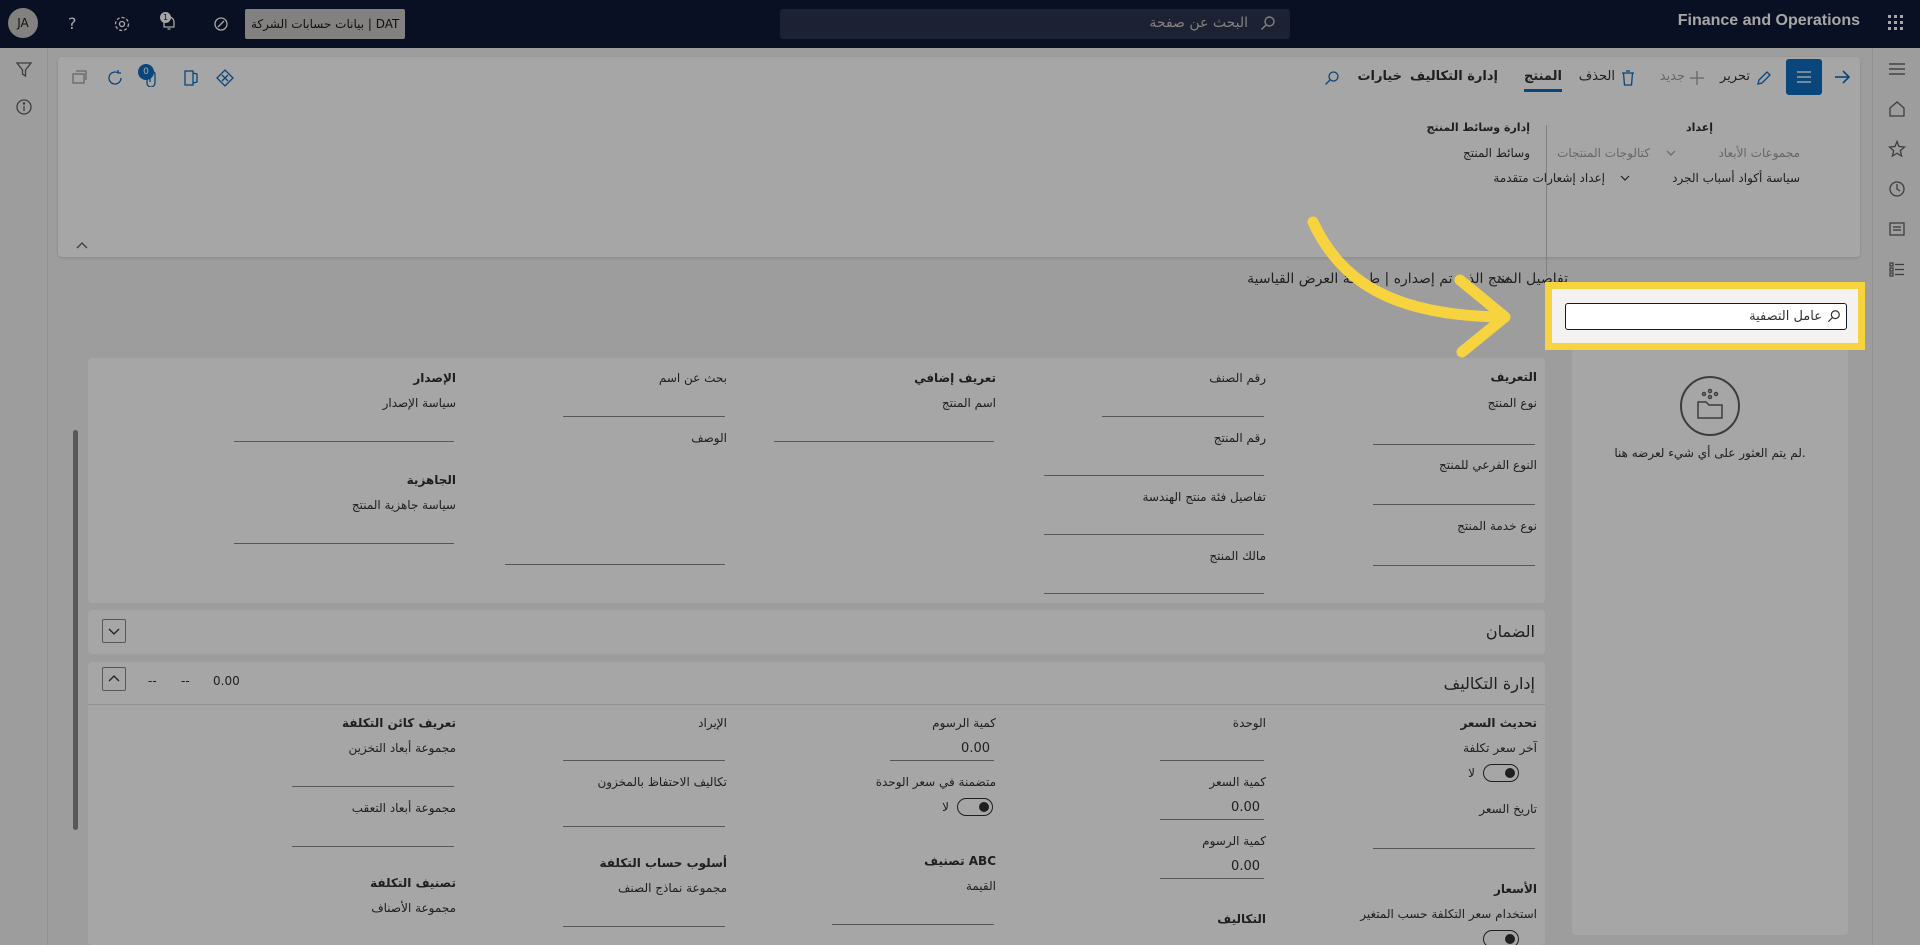 The width and height of the screenshot is (1920, 945). What do you see at coordinates (1897, 149) in the screenshot?
I see `star-icon` at bounding box center [1897, 149].